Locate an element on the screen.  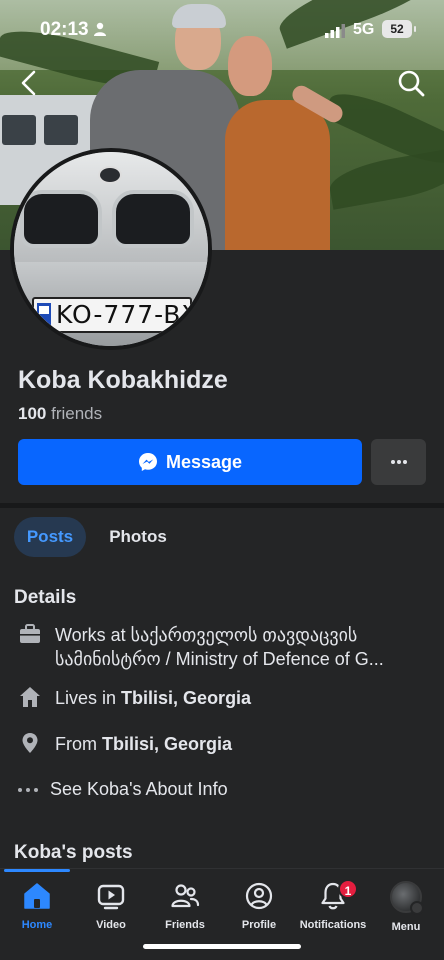
nav-profile: Profile is located at coordinates (259, 906).